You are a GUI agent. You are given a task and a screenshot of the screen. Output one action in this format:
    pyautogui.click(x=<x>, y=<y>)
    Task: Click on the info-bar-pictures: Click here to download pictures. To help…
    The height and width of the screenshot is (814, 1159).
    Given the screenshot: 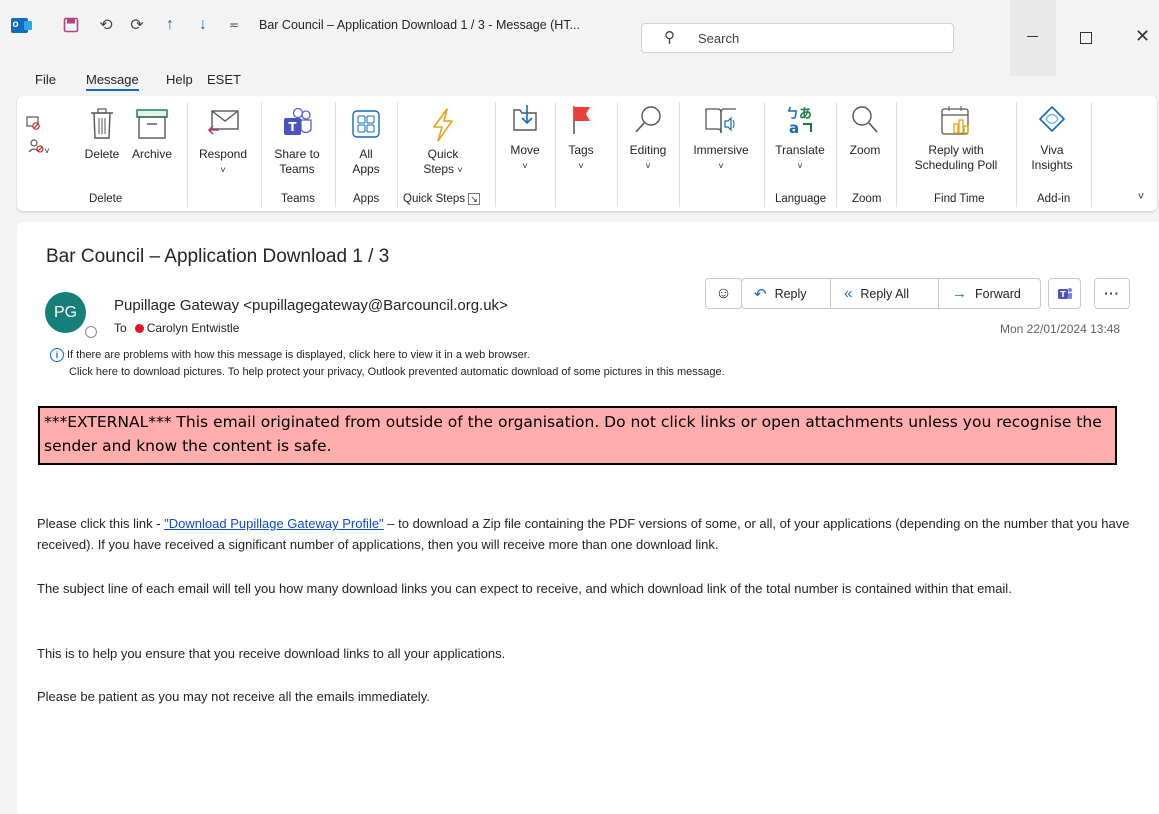 What is the action you would take?
    pyautogui.click(x=397, y=372)
    